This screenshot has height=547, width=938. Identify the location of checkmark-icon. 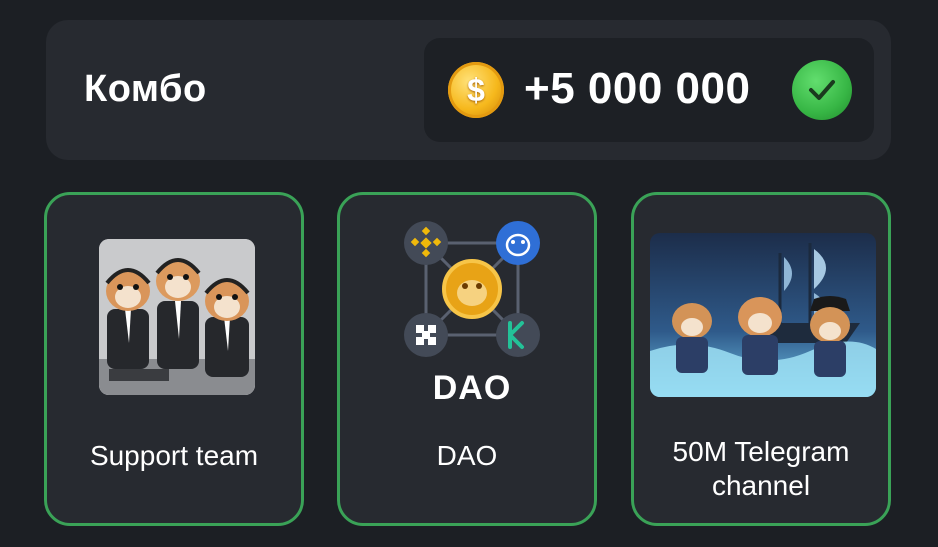
(822, 90).